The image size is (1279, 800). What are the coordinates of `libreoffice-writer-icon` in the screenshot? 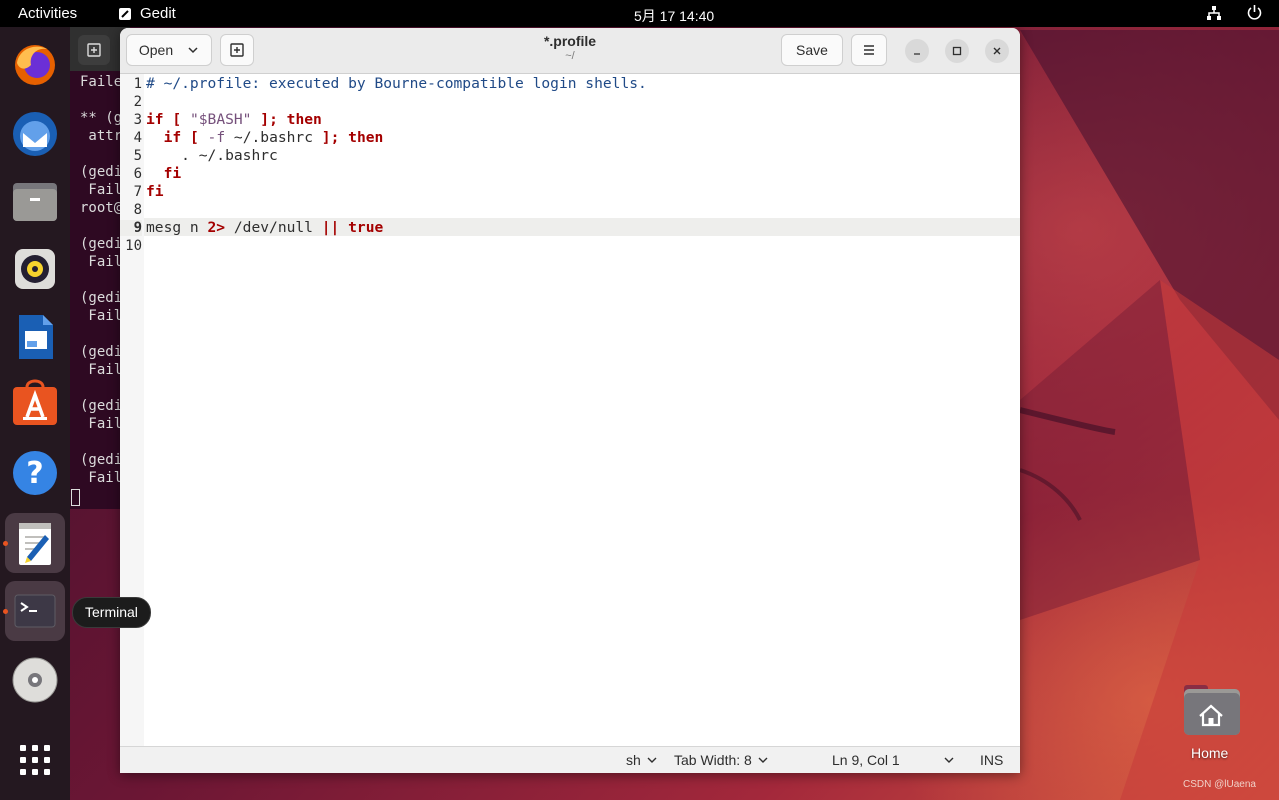 It's located at (36, 337).